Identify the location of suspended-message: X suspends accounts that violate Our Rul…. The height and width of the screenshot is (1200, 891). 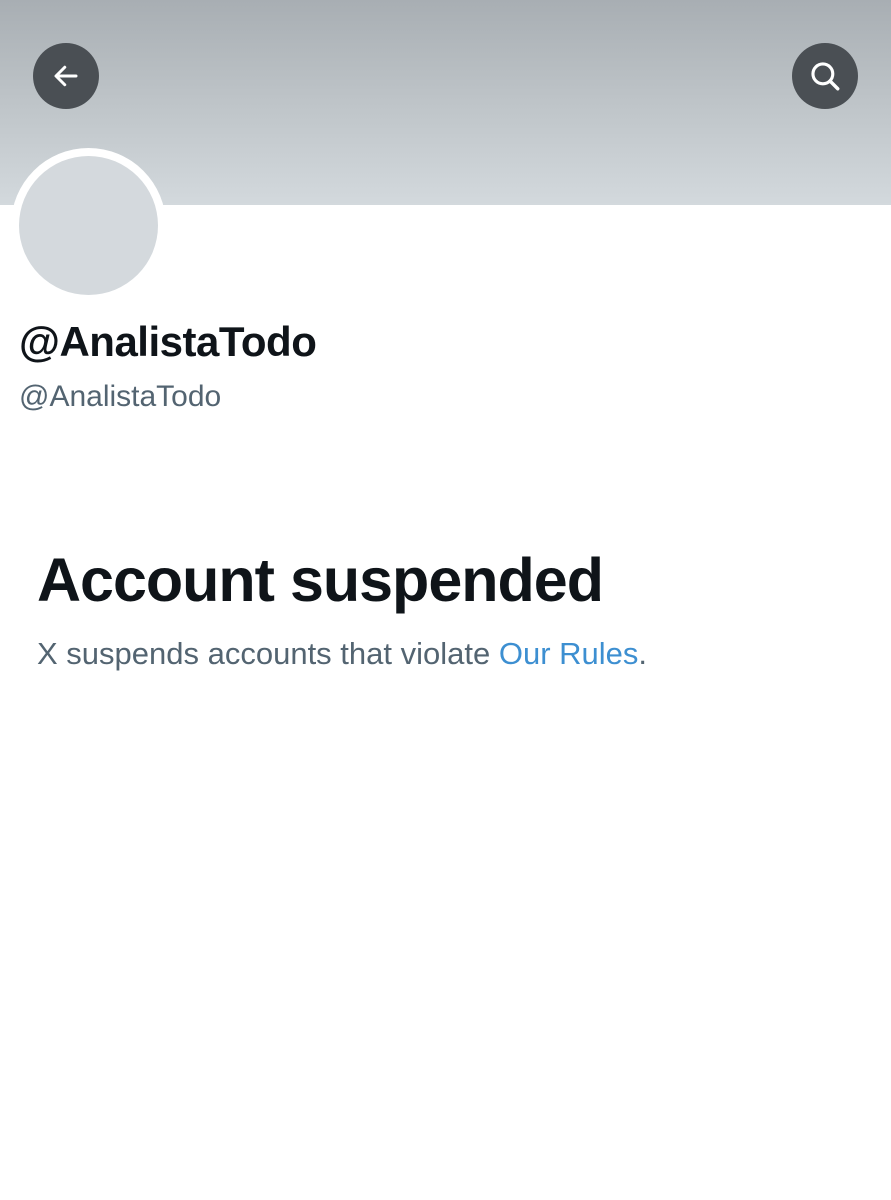
(342, 654).